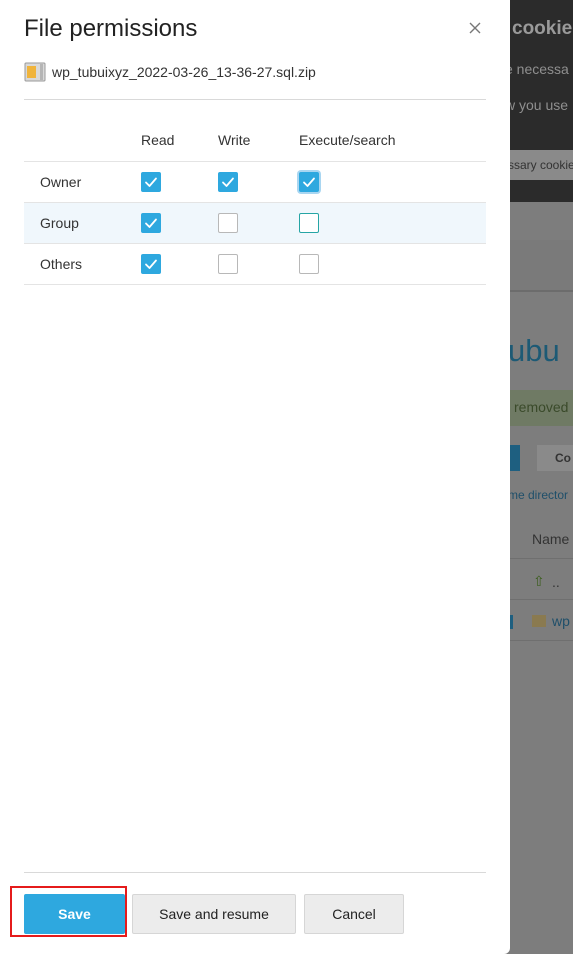 Image resolution: width=573 pixels, height=954 pixels. What do you see at coordinates (392, 141) in the screenshot?
I see `column-header-execute: Execute/search` at bounding box center [392, 141].